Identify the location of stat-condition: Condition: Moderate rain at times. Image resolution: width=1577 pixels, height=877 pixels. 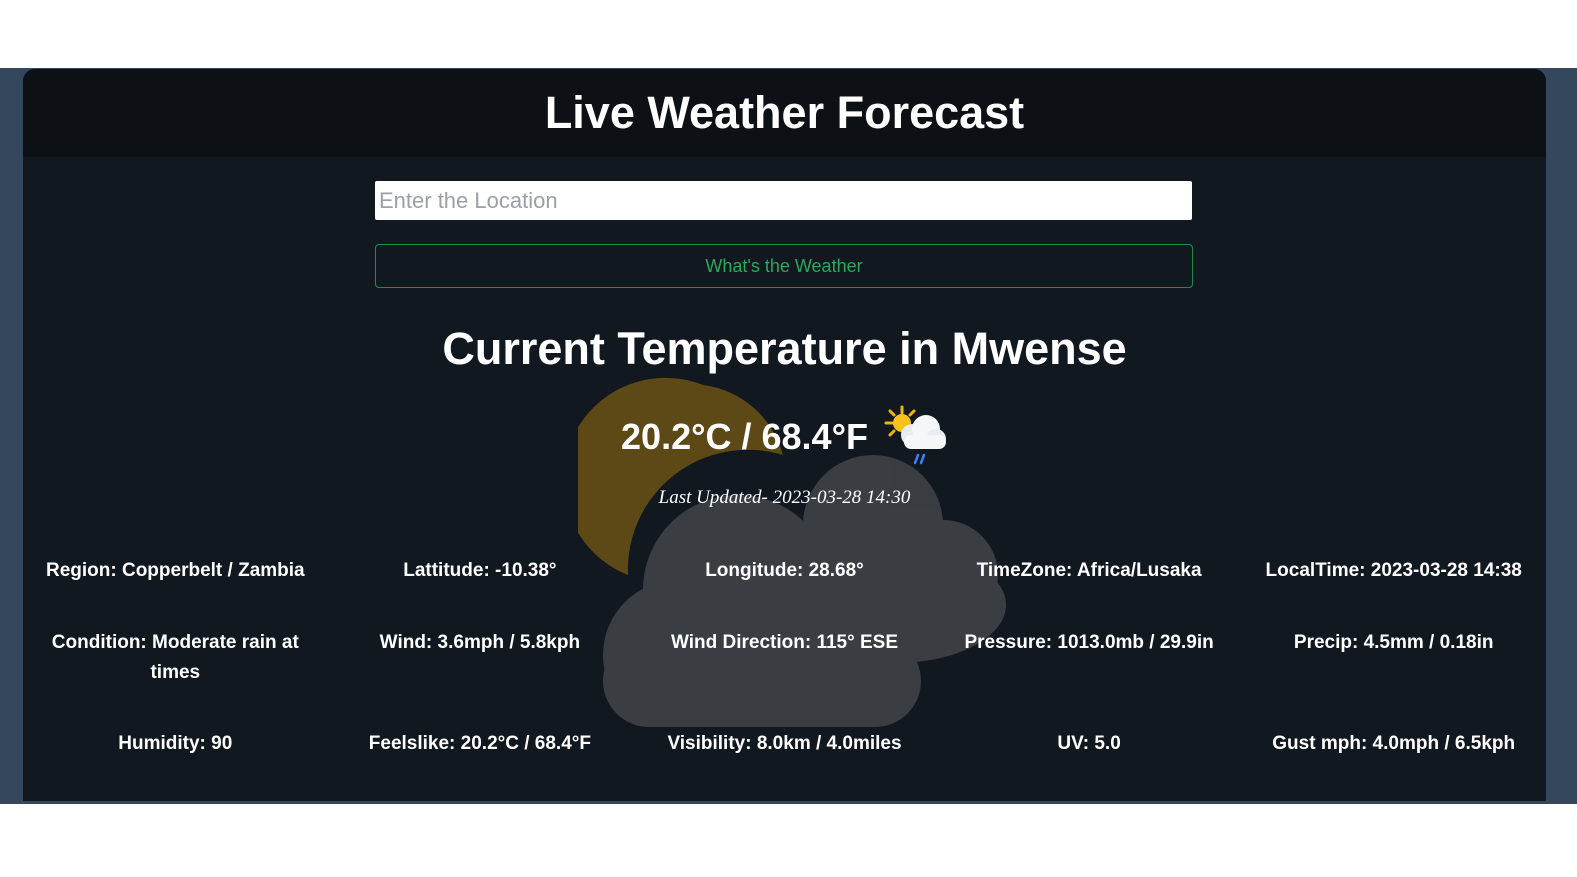
(175, 657).